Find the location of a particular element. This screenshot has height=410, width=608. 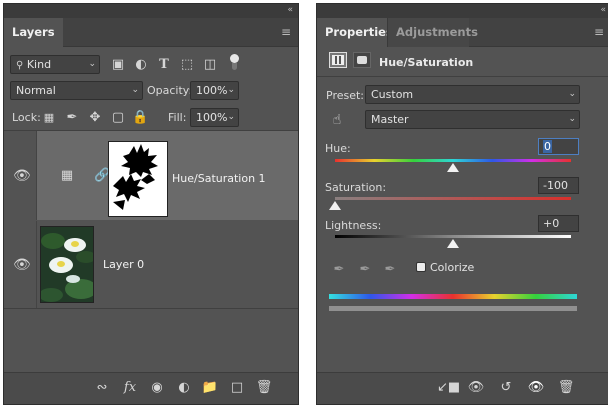

filter-kind-select: ⚲ Kind ⌄ is located at coordinates (55, 64).